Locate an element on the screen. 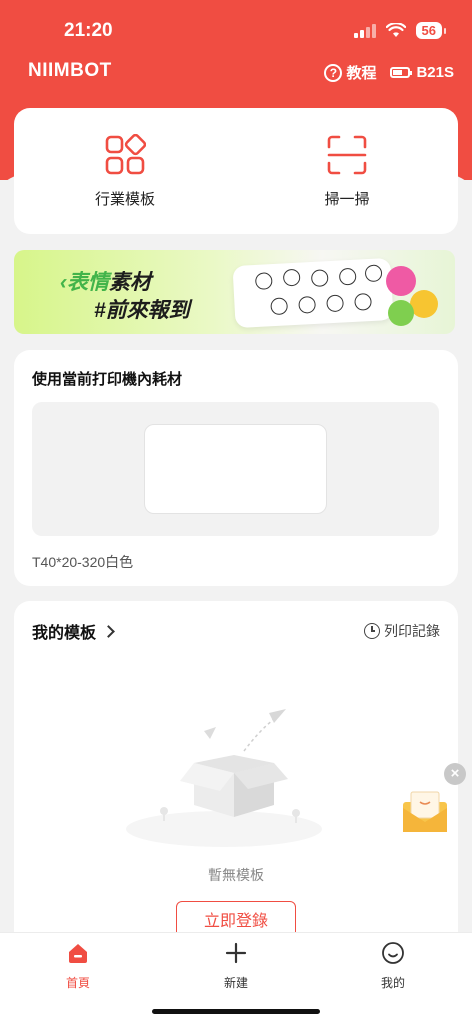 Image resolution: width=472 pixels, height=1024 pixels. banner-headline-black: 素材 is located at coordinates (130, 282).